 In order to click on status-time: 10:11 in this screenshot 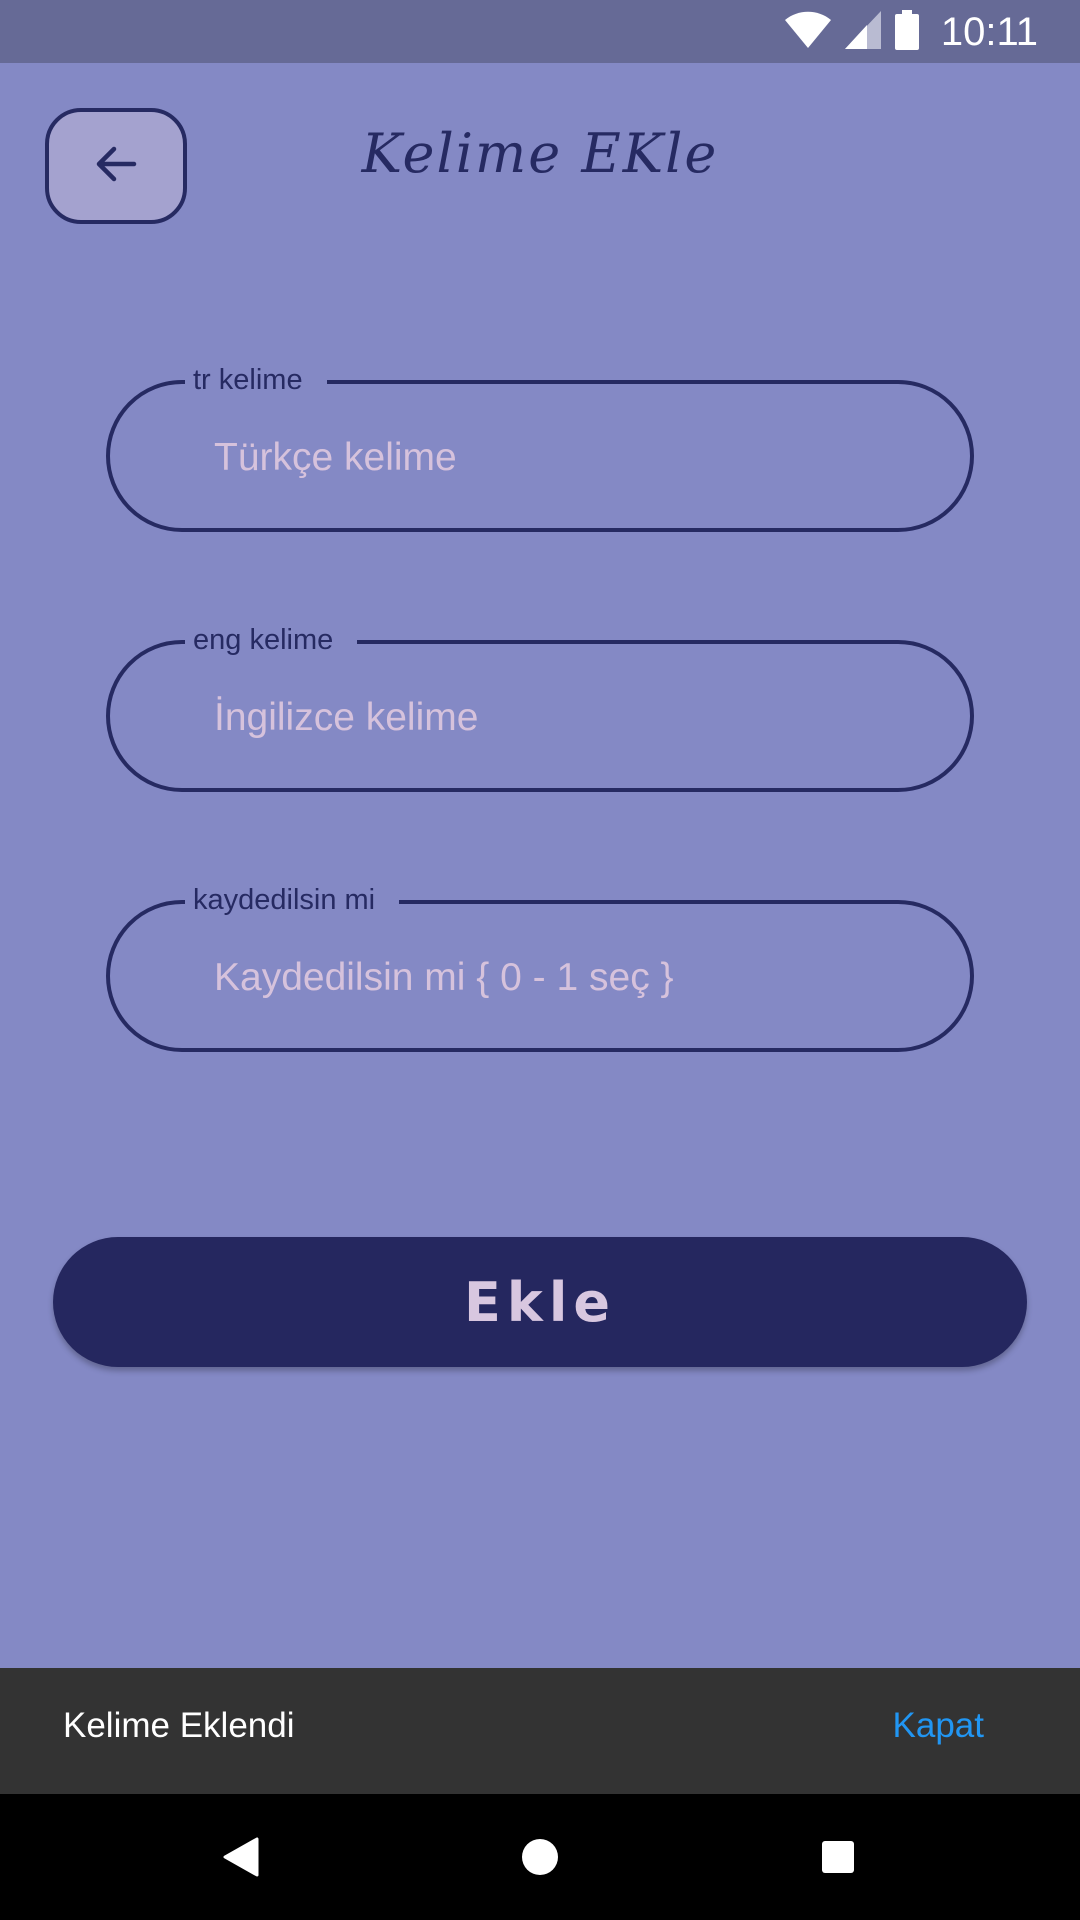, I will do `click(989, 31)`.